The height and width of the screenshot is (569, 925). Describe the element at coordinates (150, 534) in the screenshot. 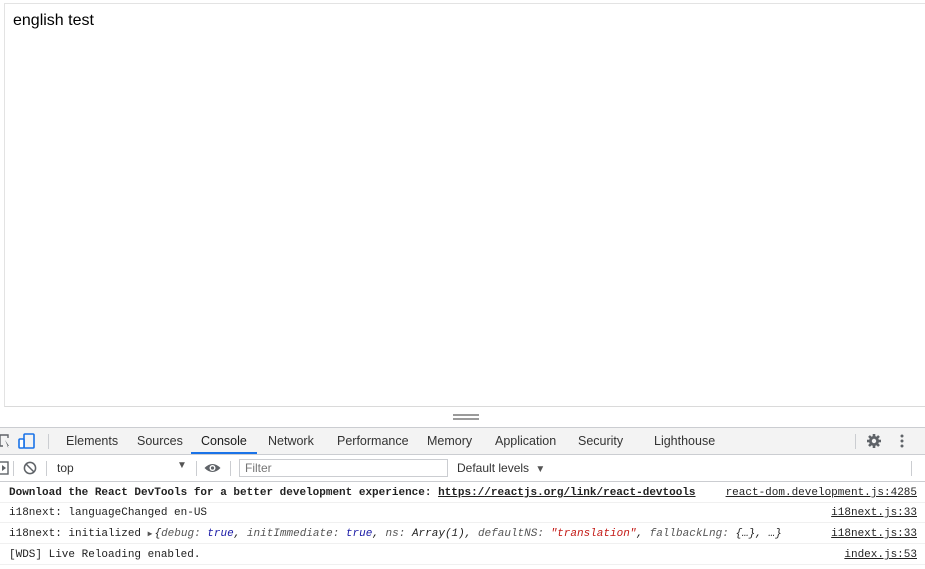

I see `expand-triangle-icon: ▶` at that location.